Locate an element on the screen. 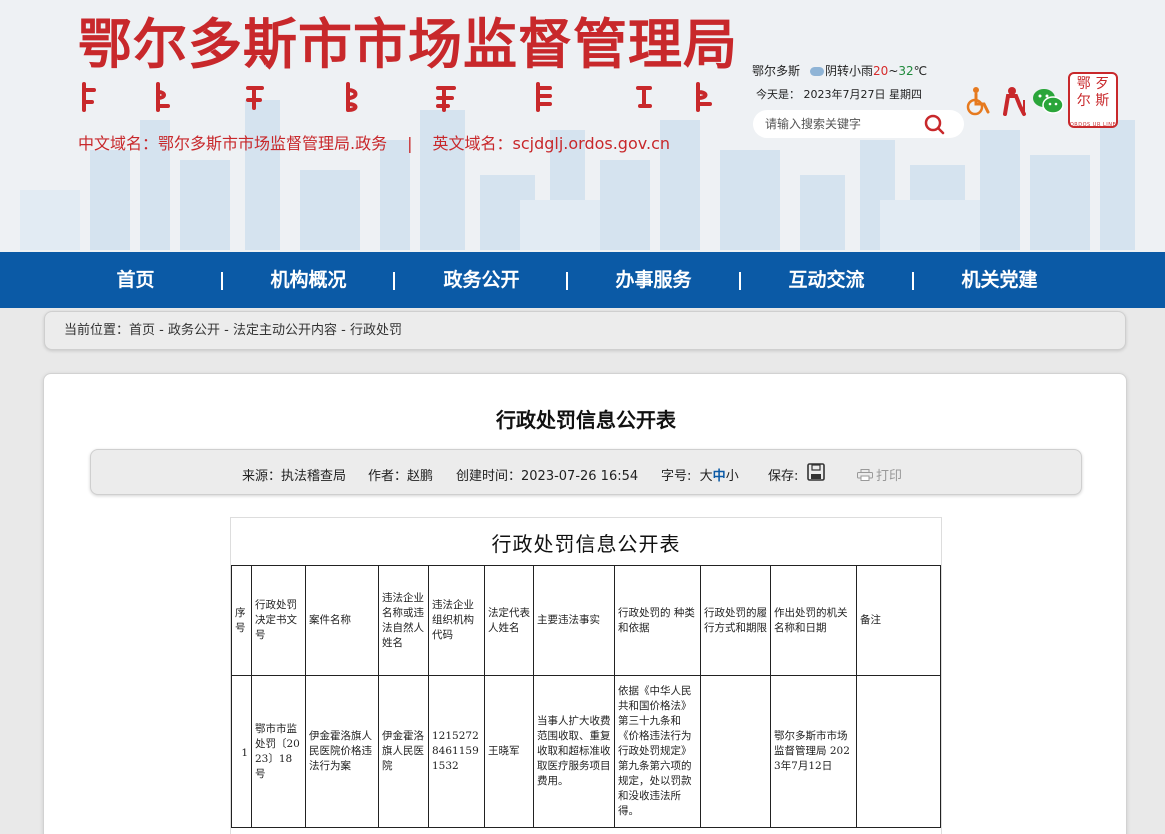 The height and width of the screenshot is (834, 1165). article-source: 来源：执法稽查局 is located at coordinates (294, 476).